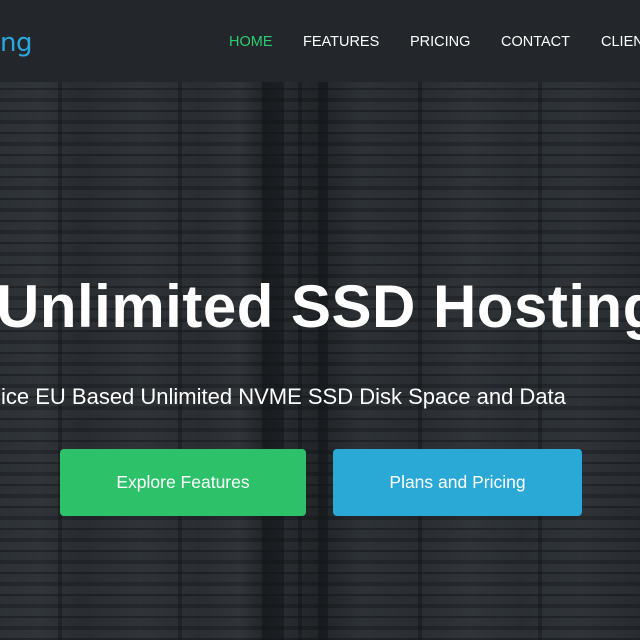 Image resolution: width=640 pixels, height=640 pixels. Describe the element at coordinates (16, 43) in the screenshot. I see `site-logo: ng` at that location.